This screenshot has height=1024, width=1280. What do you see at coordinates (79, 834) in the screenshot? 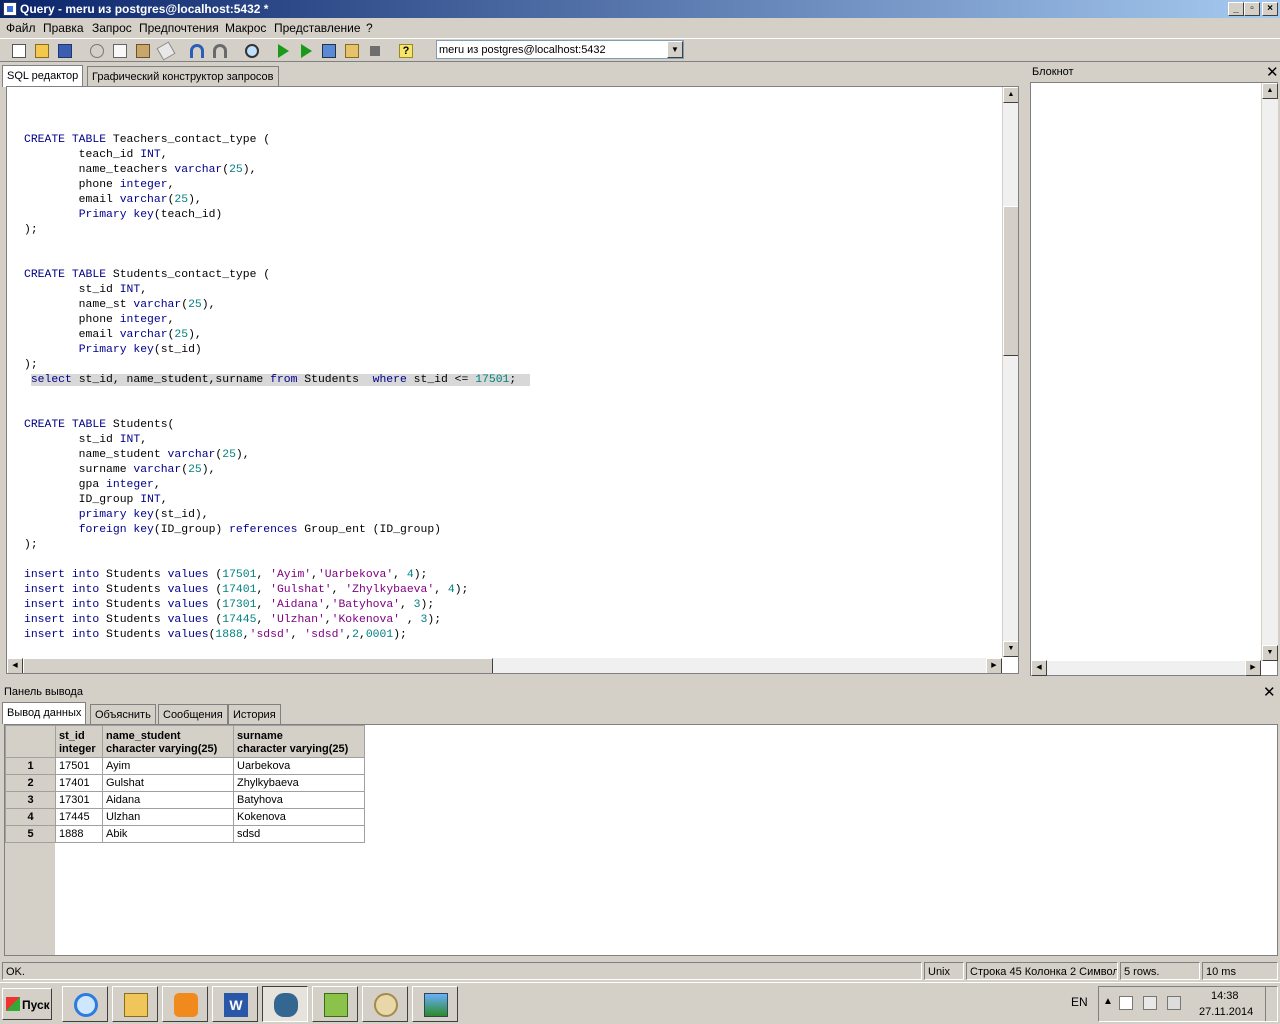
I see `cell-st-id: 1888` at bounding box center [79, 834].